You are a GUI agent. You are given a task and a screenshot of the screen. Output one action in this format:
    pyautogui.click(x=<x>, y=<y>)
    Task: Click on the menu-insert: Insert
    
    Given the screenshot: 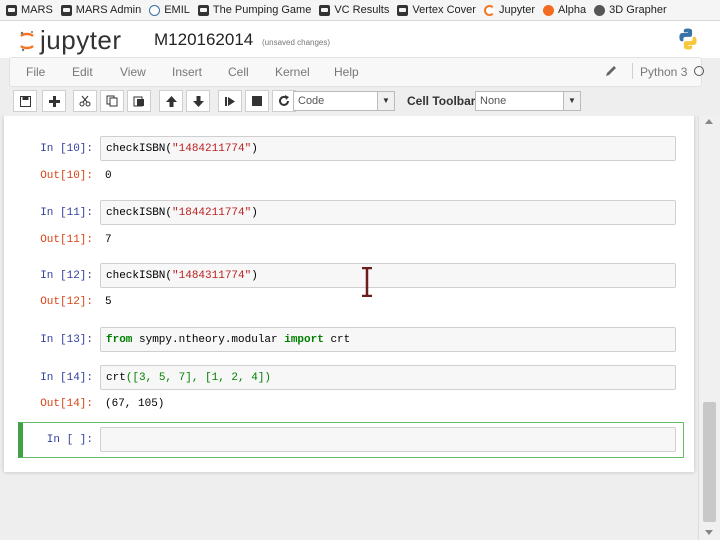 What is the action you would take?
    pyautogui.click(x=187, y=72)
    